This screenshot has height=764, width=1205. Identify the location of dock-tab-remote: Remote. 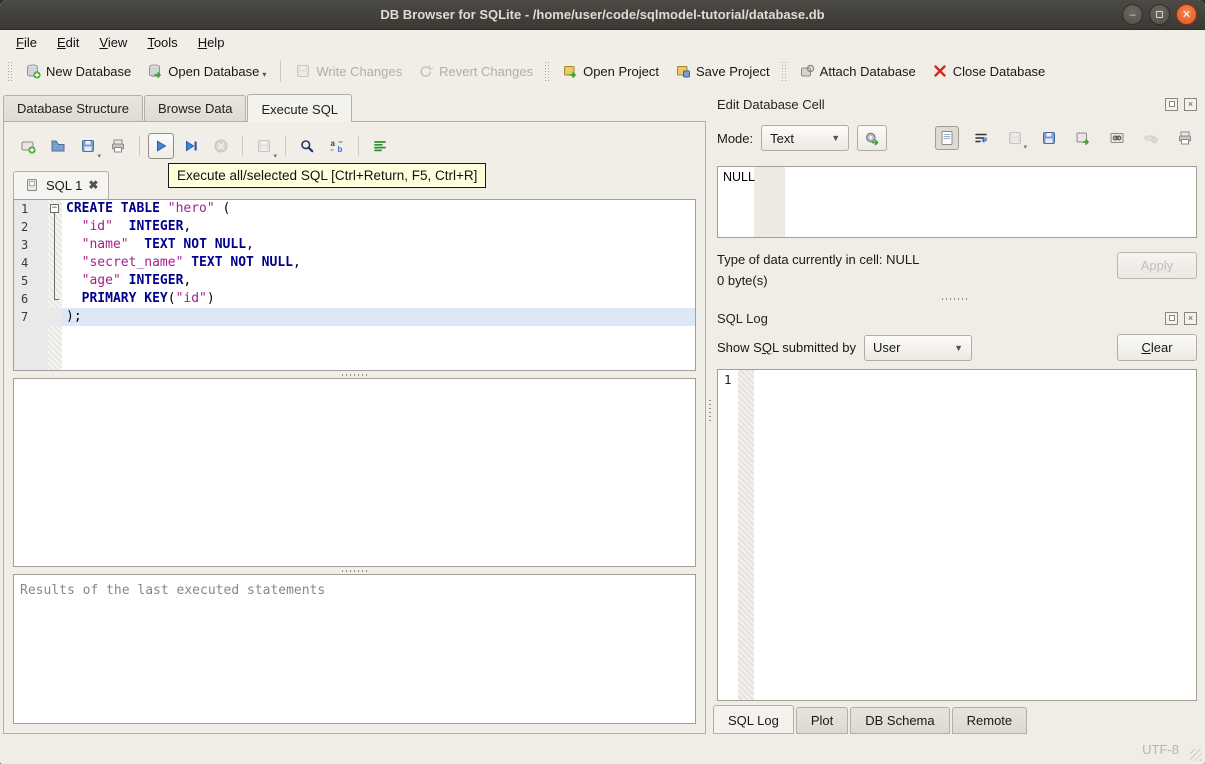
(989, 720).